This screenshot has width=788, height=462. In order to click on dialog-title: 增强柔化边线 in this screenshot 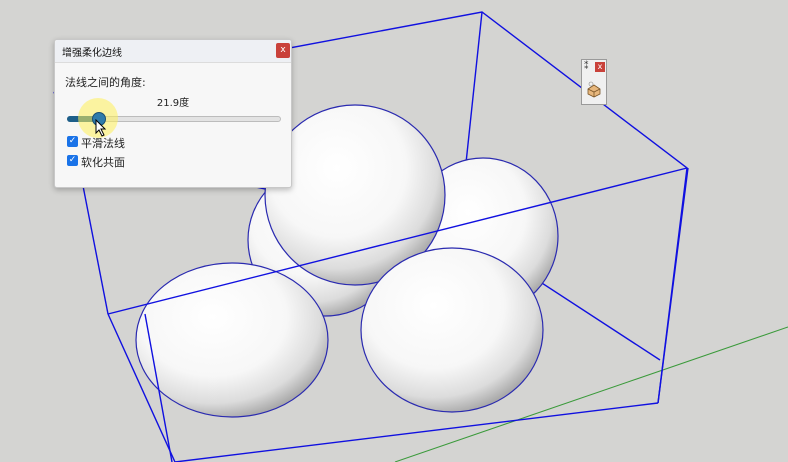, I will do `click(92, 53)`.